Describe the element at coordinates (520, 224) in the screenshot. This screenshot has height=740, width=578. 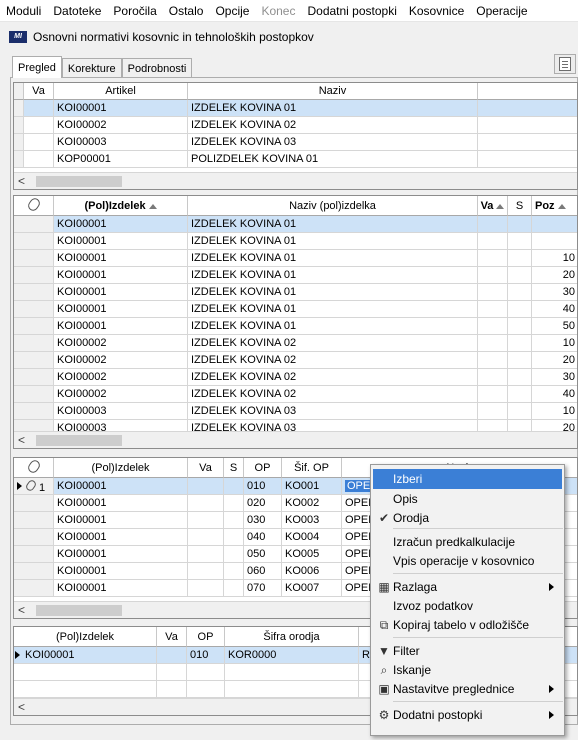
I see `cell-s` at that location.